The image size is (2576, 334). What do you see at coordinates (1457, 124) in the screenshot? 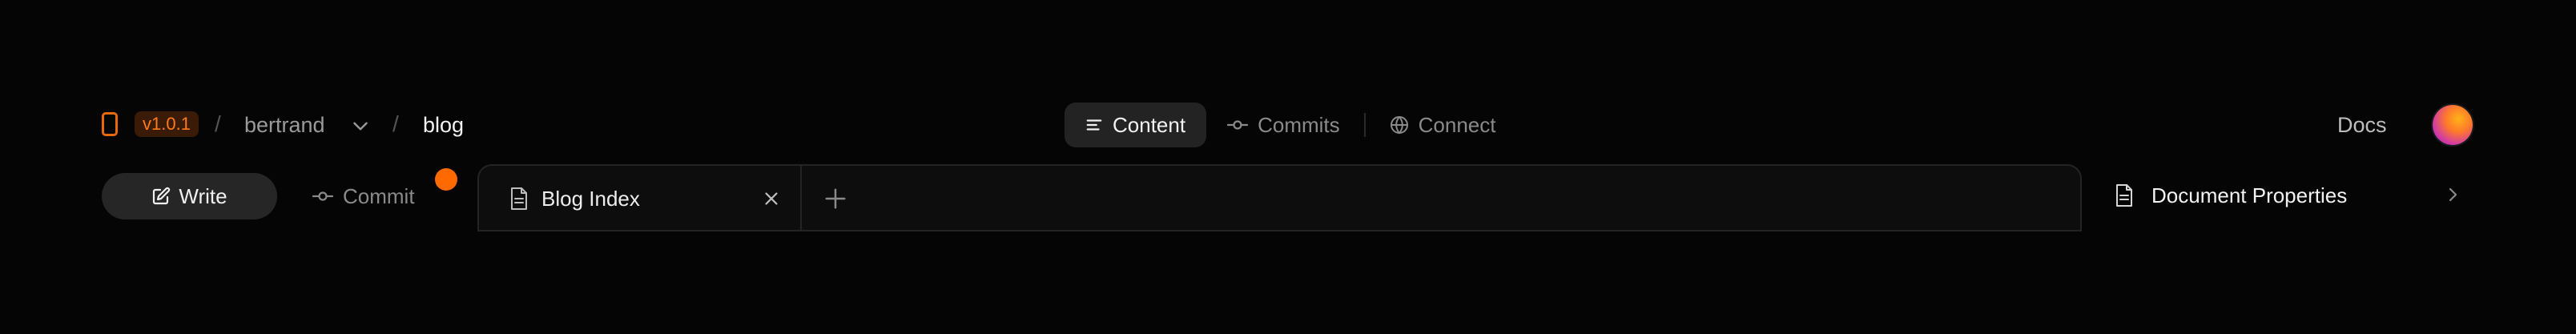
I see `tab-connect-label: Connect` at bounding box center [1457, 124].